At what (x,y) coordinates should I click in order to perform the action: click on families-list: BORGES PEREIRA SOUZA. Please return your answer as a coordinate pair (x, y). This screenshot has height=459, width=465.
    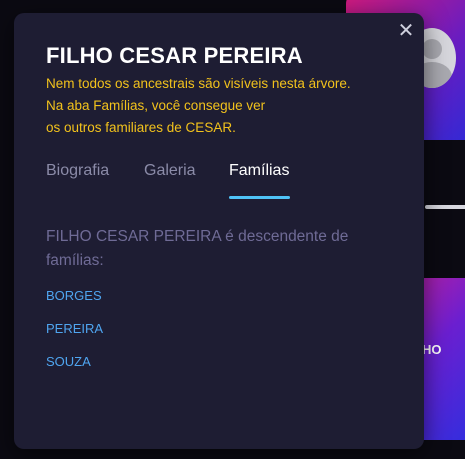
    Looking at the image, I should click on (74, 336).